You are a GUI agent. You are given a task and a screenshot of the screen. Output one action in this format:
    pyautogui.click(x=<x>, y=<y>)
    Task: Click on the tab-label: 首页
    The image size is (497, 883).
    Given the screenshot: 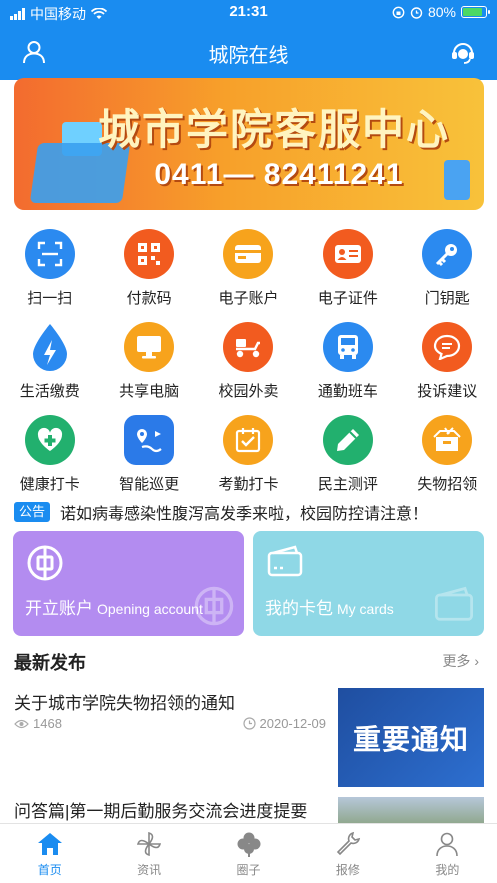 What is the action you would take?
    pyautogui.click(x=49, y=870)
    